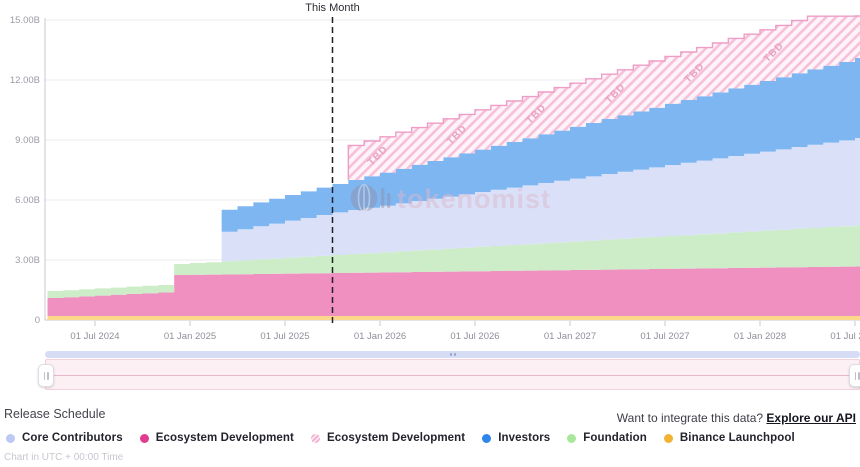  Describe the element at coordinates (845, 336) in the screenshot. I see `x-axis-tick-label: 01 Jul 2028` at that location.